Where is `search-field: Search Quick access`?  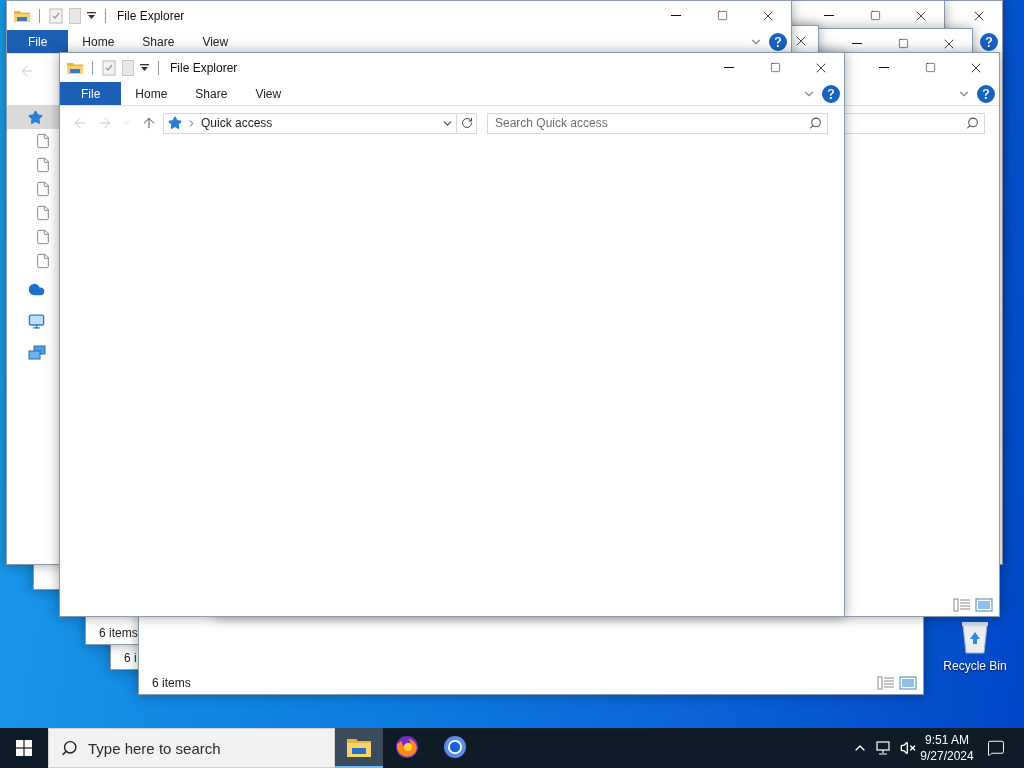 search-field: Search Quick access is located at coordinates (657, 123).